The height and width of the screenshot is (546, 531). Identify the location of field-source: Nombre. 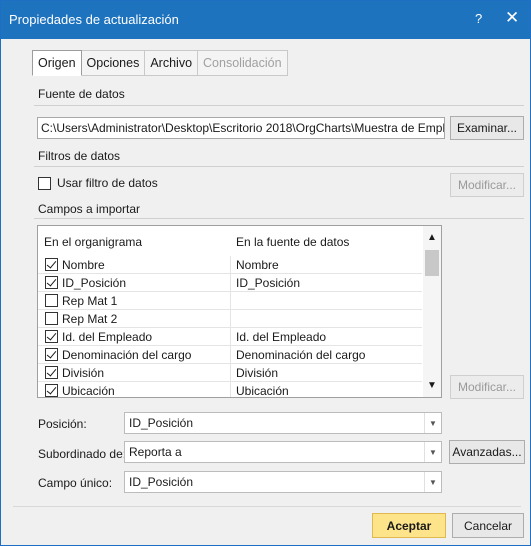
(257, 265).